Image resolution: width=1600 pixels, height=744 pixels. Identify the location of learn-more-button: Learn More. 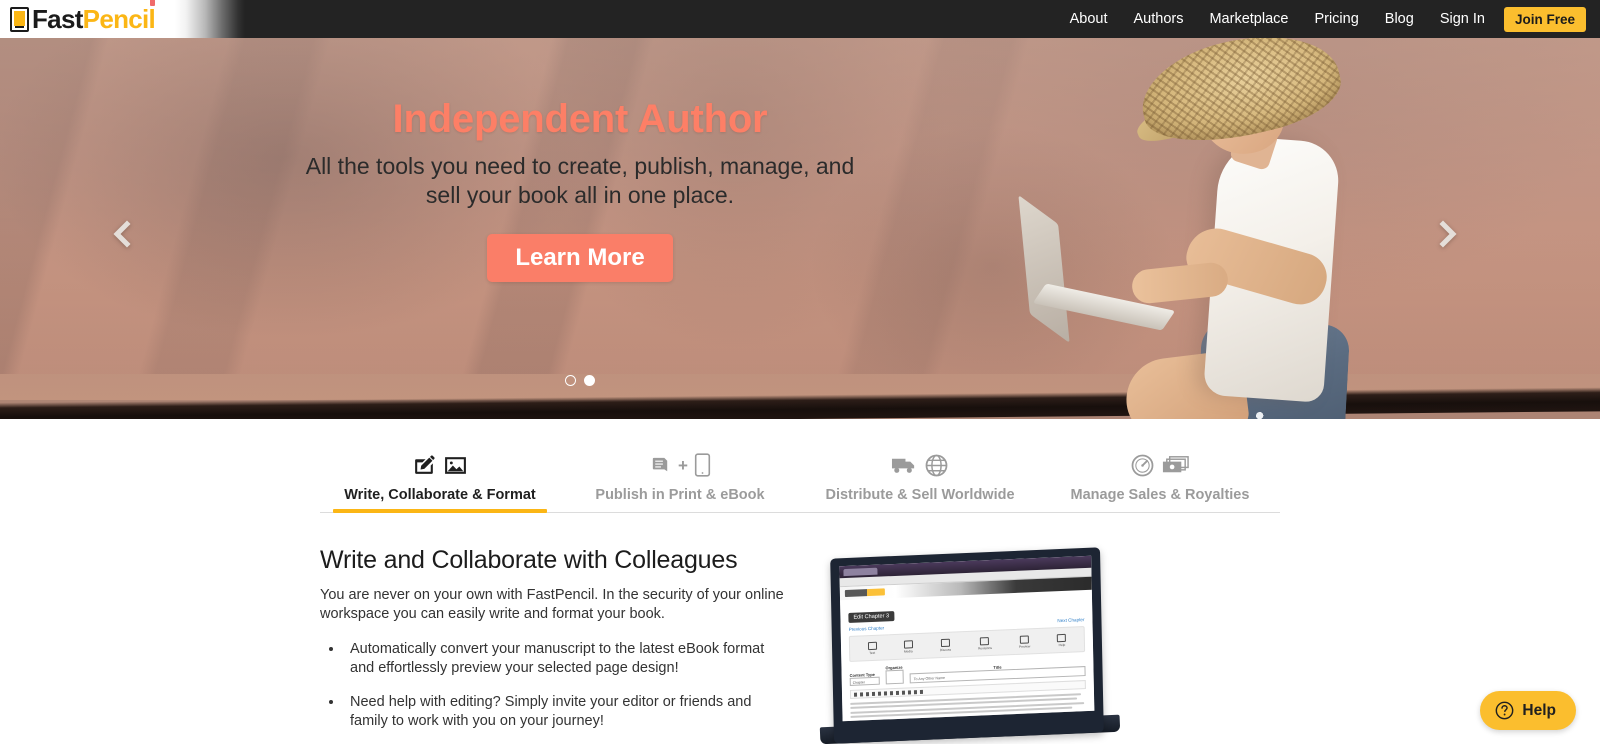
(580, 258).